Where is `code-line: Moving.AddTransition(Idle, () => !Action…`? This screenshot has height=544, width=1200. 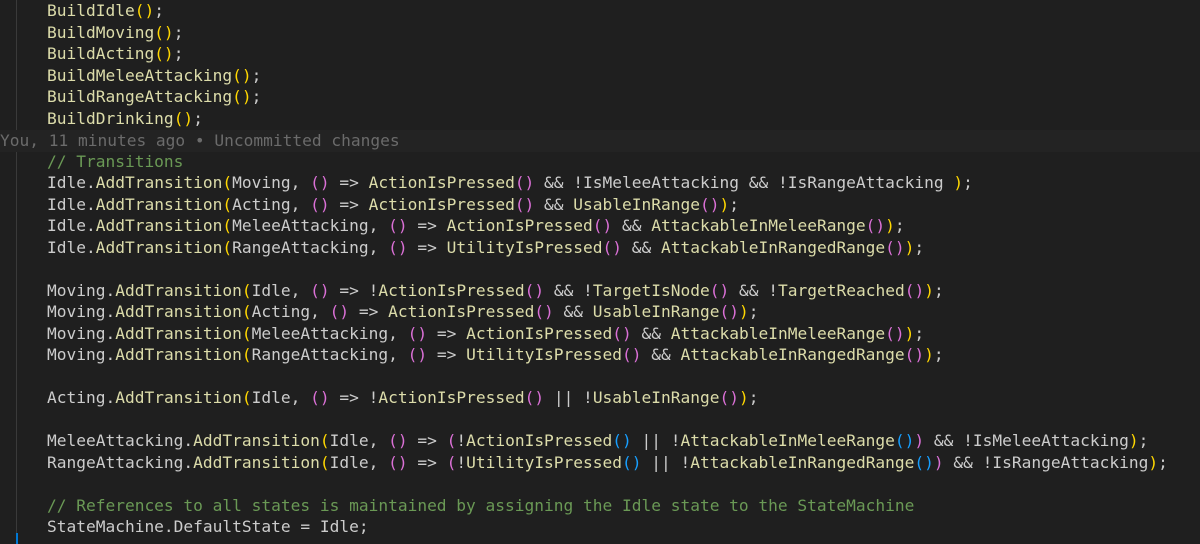
code-line: Moving.AddTransition(Idle, () => !Action… is located at coordinates (476, 291).